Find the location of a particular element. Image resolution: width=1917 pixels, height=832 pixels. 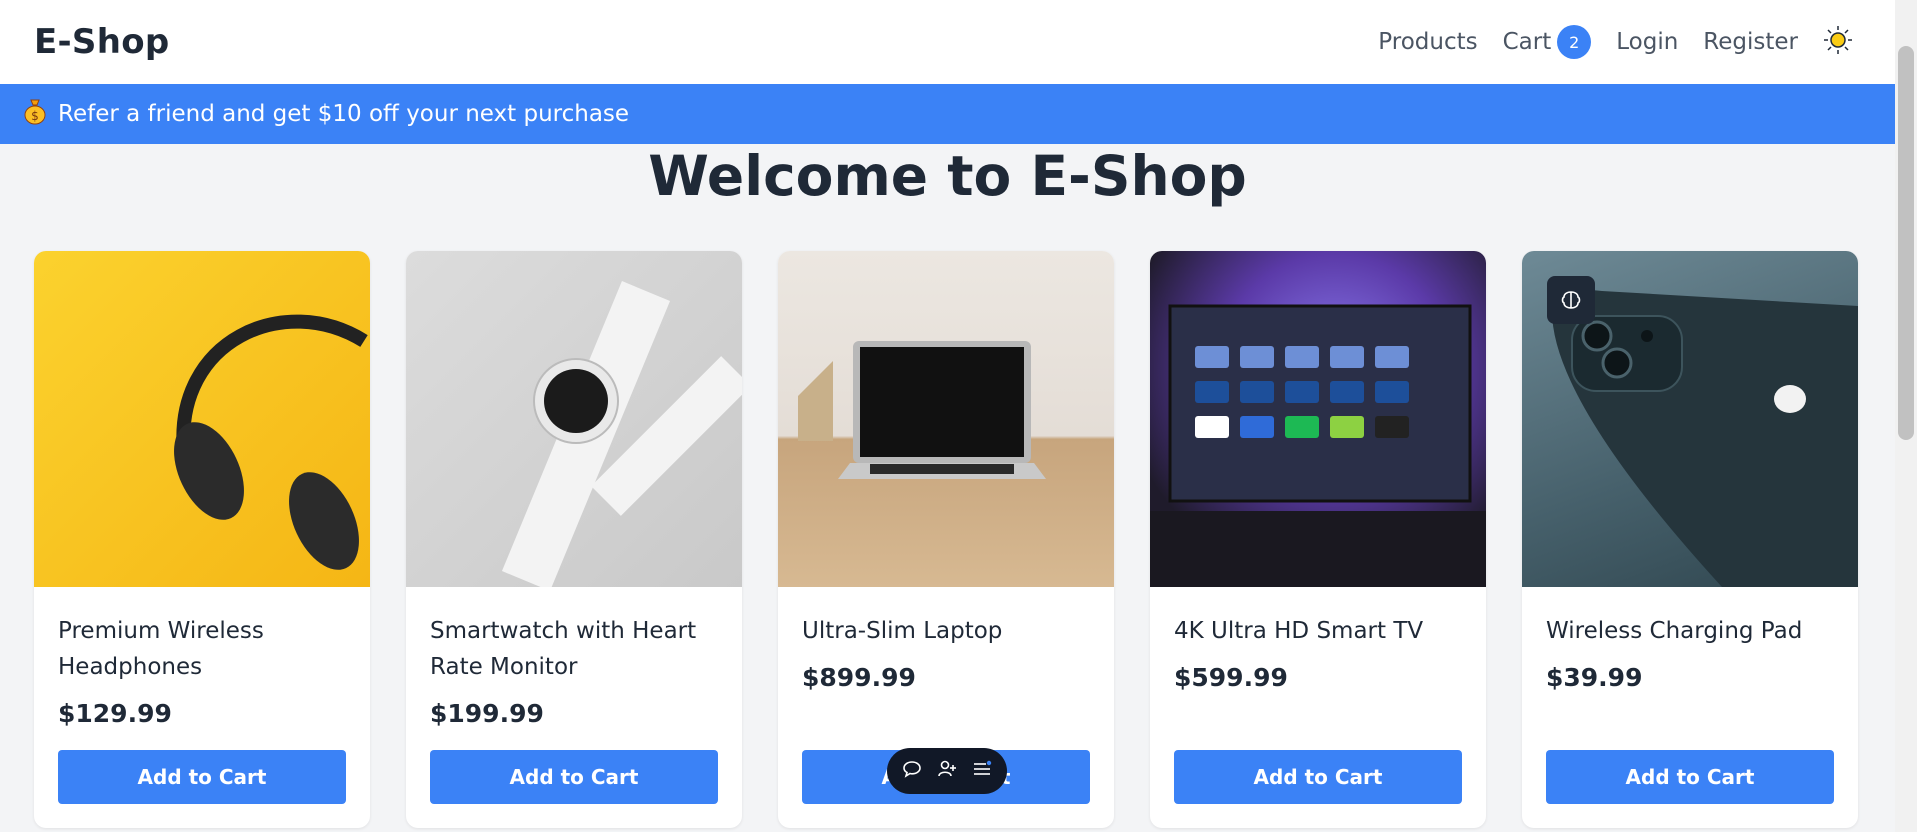

money-bag-icon: $ is located at coordinates (35, 114).